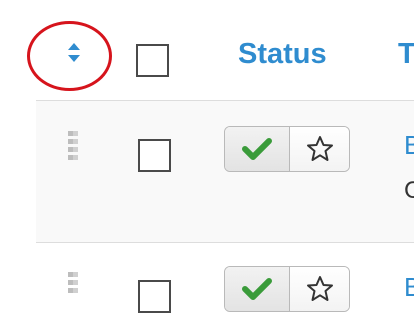 This screenshot has width=414, height=313. Describe the element at coordinates (152, 60) in the screenshot. I see `select-all-checkbox` at that location.